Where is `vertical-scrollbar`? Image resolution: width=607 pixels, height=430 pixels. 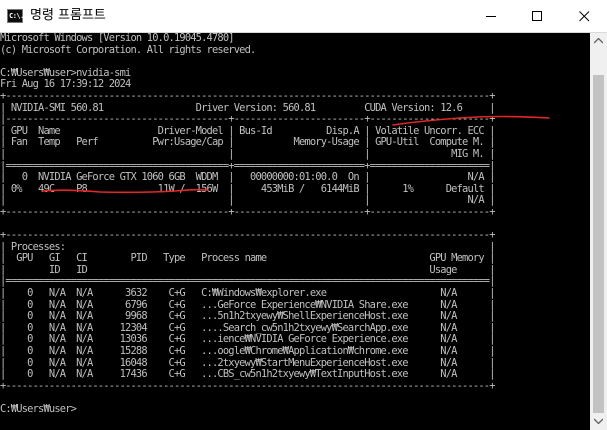 vertical-scrollbar is located at coordinates (598, 231).